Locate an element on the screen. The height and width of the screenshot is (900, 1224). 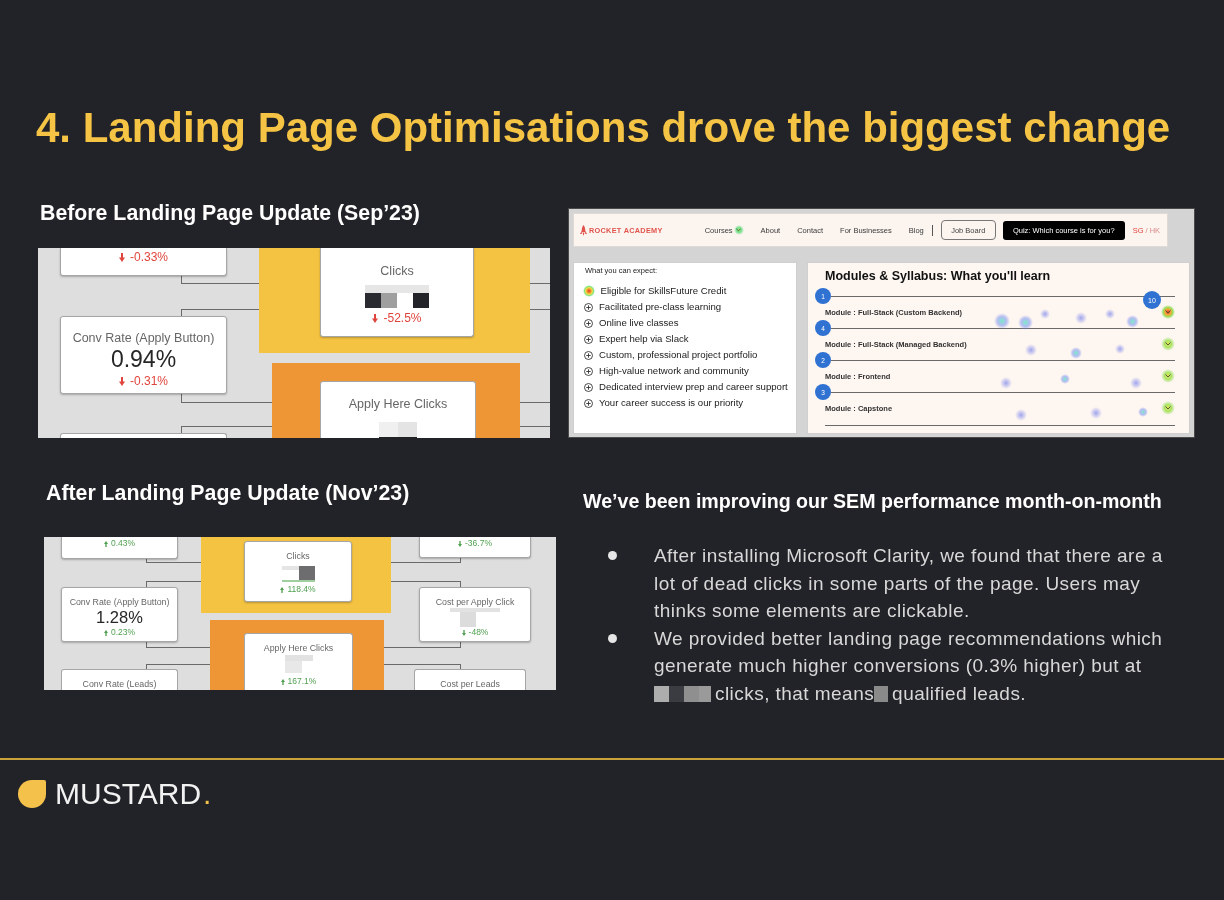
section-heading: Before Landing Page Update (Sep’23) is located at coordinates (230, 213).